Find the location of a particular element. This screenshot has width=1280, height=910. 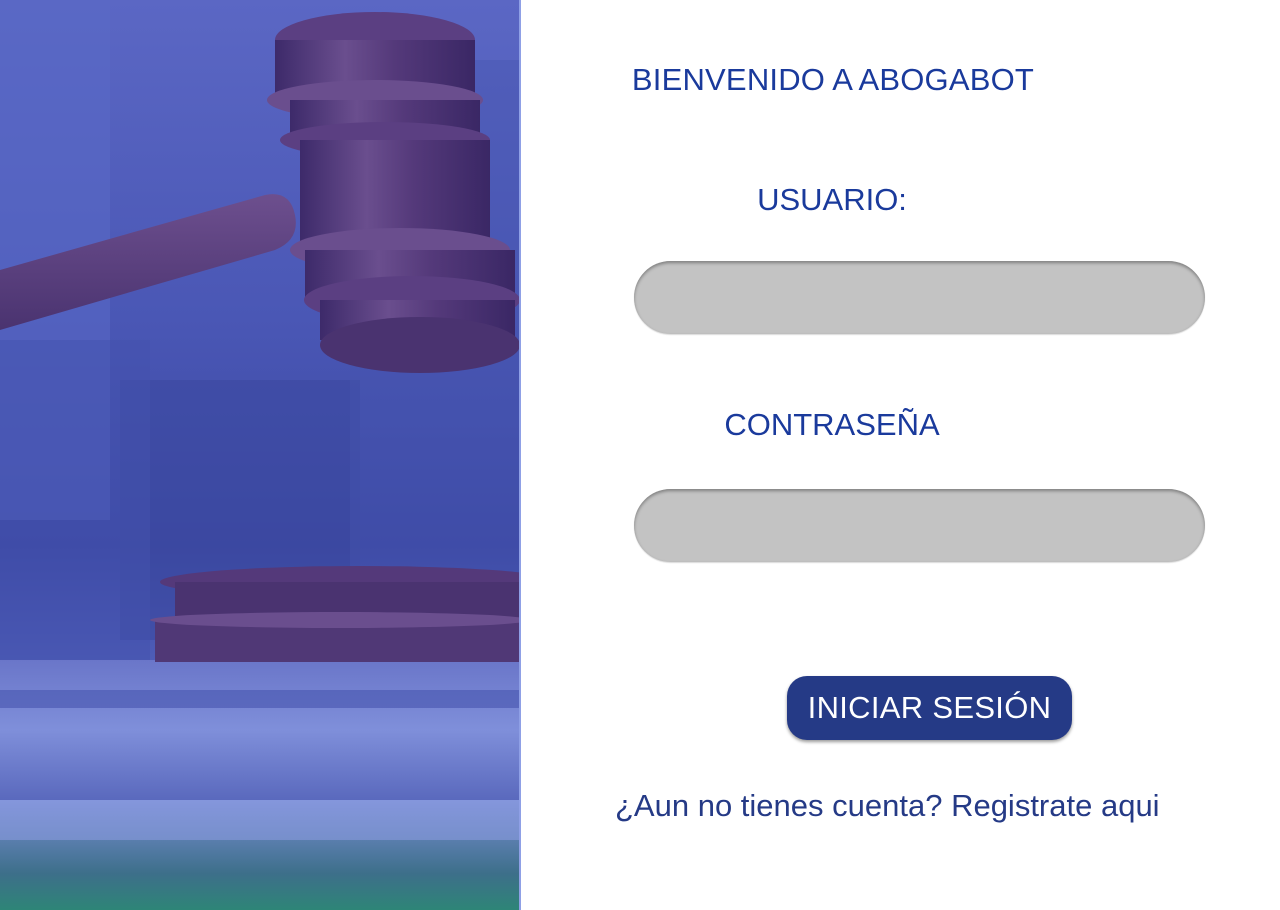

username-label: USUARIO: is located at coordinates (832, 199).